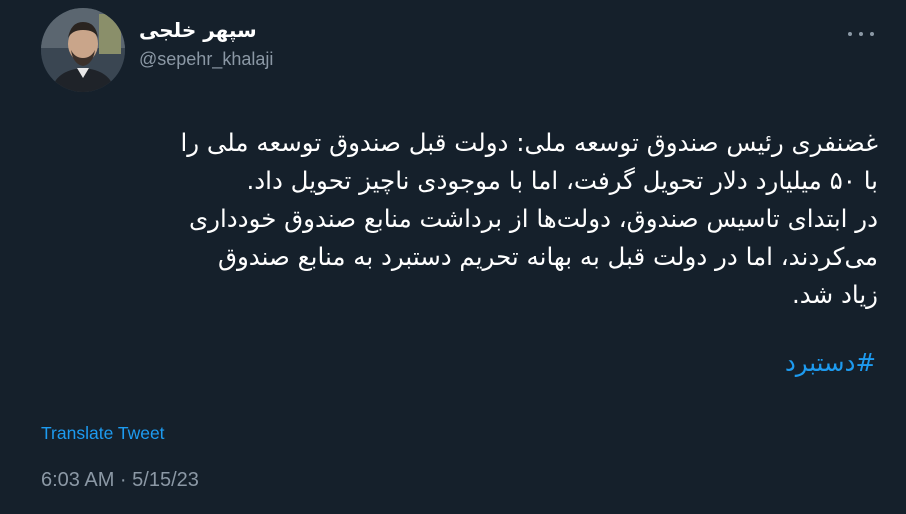 The image size is (906, 514). I want to click on author-handle: @sepehr_khalaji, so click(289, 59).